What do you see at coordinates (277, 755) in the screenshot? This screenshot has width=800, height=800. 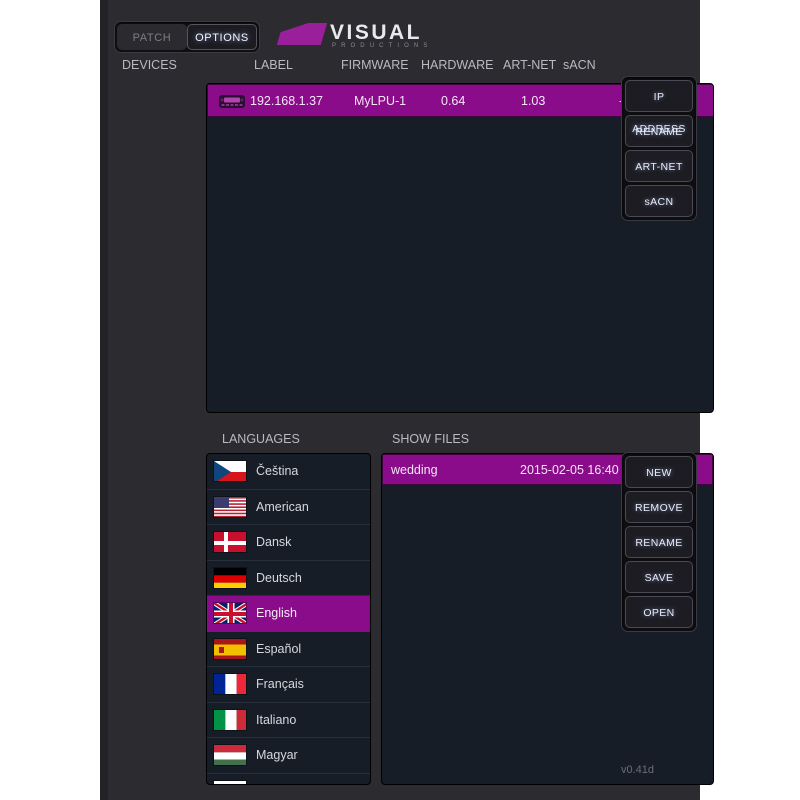 I see `language-name: Magyar` at bounding box center [277, 755].